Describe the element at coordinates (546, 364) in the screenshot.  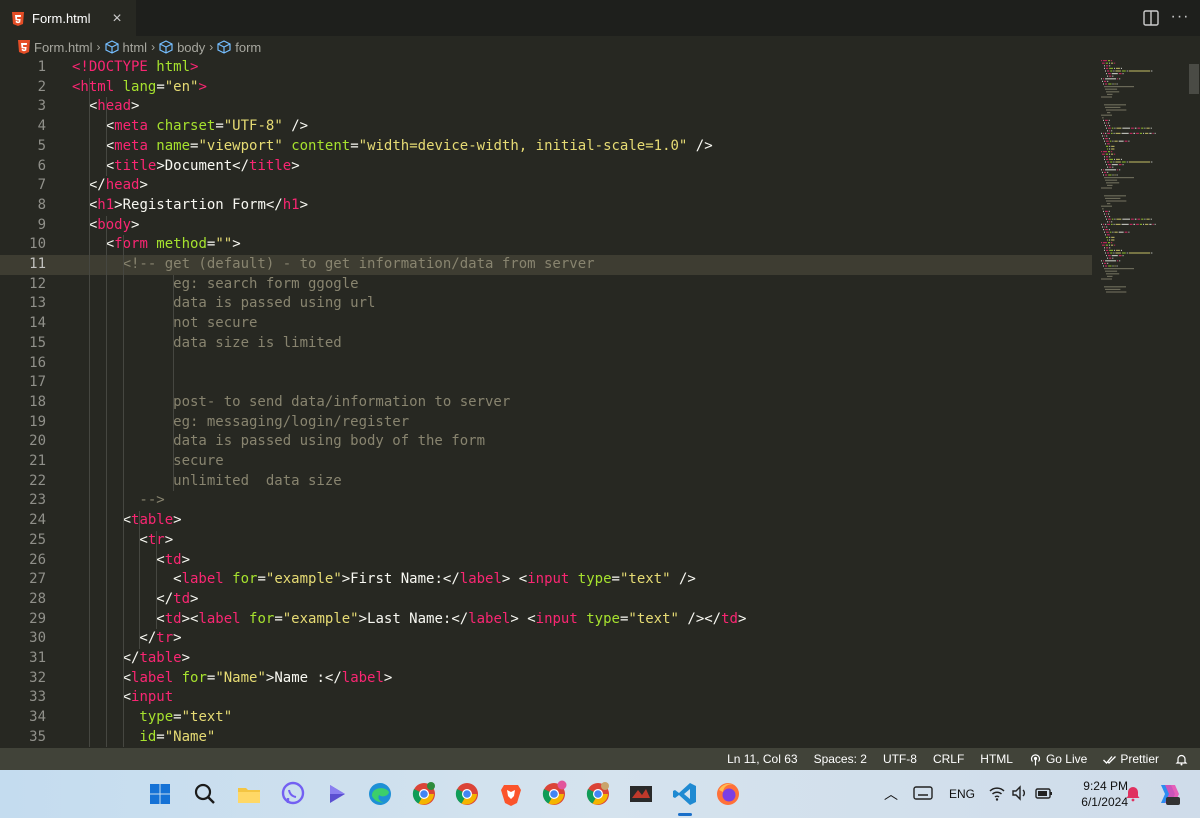
I see `code-line: 16` at that location.